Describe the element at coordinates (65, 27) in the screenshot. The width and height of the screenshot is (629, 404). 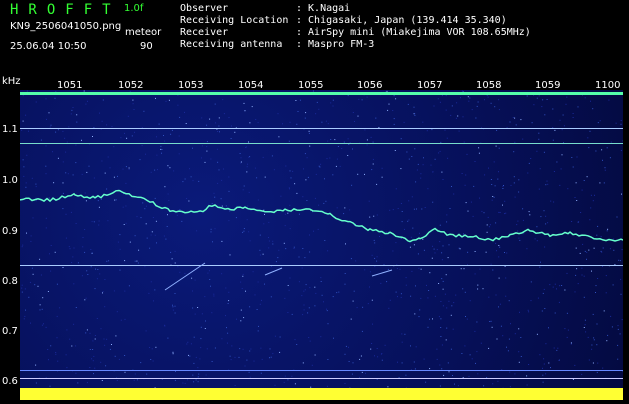
I see `file-name: KN9_2506041050.png` at that location.